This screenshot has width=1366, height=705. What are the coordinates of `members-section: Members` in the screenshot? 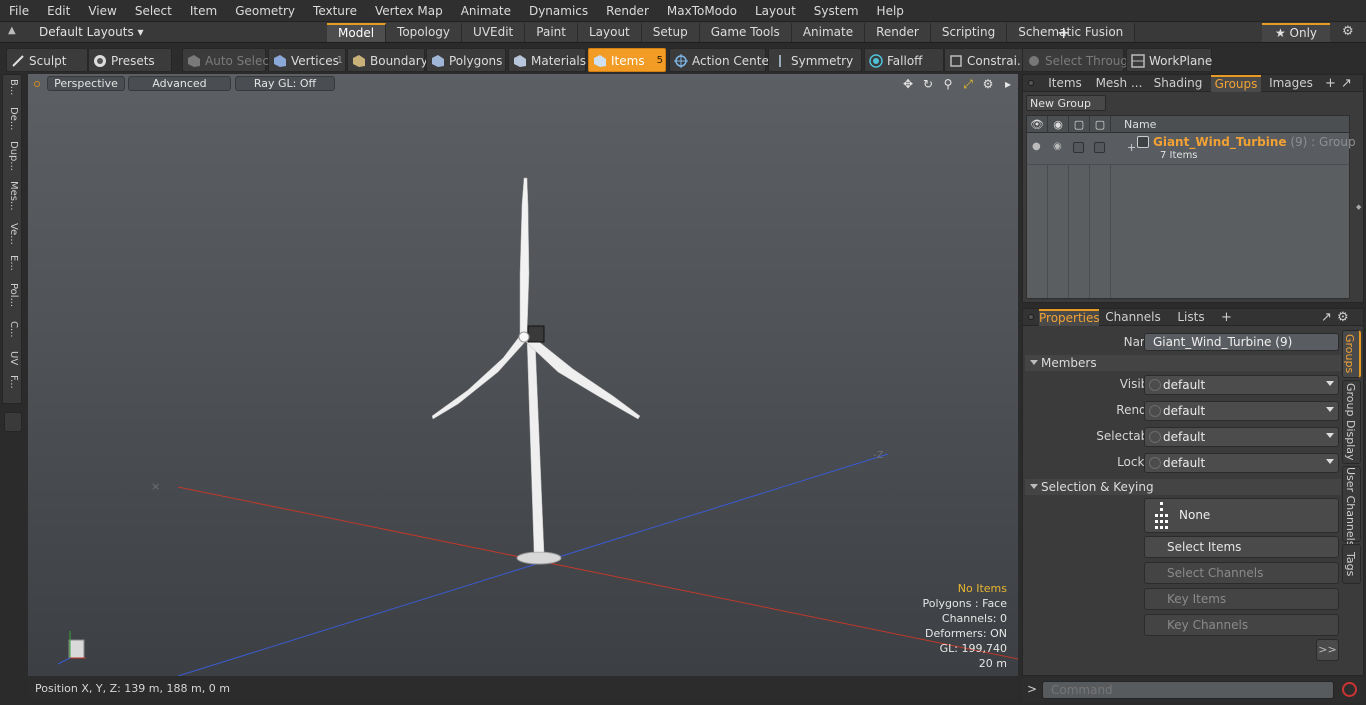 It's located at (1183, 363).